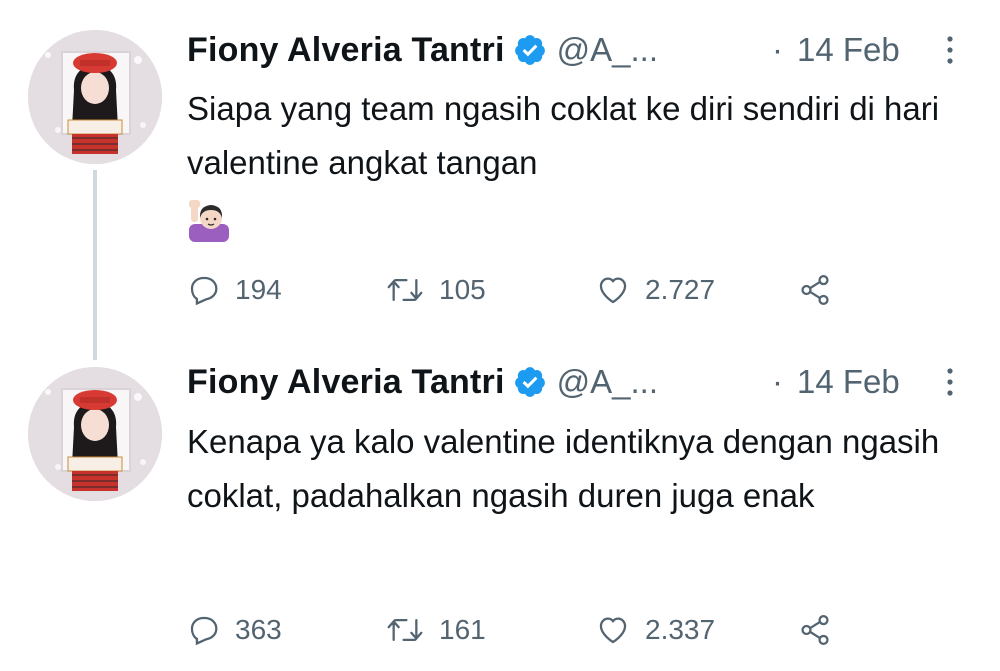 This screenshot has height=671, width=1000. What do you see at coordinates (95, 265) in the screenshot?
I see `thread-connector-line` at bounding box center [95, 265].